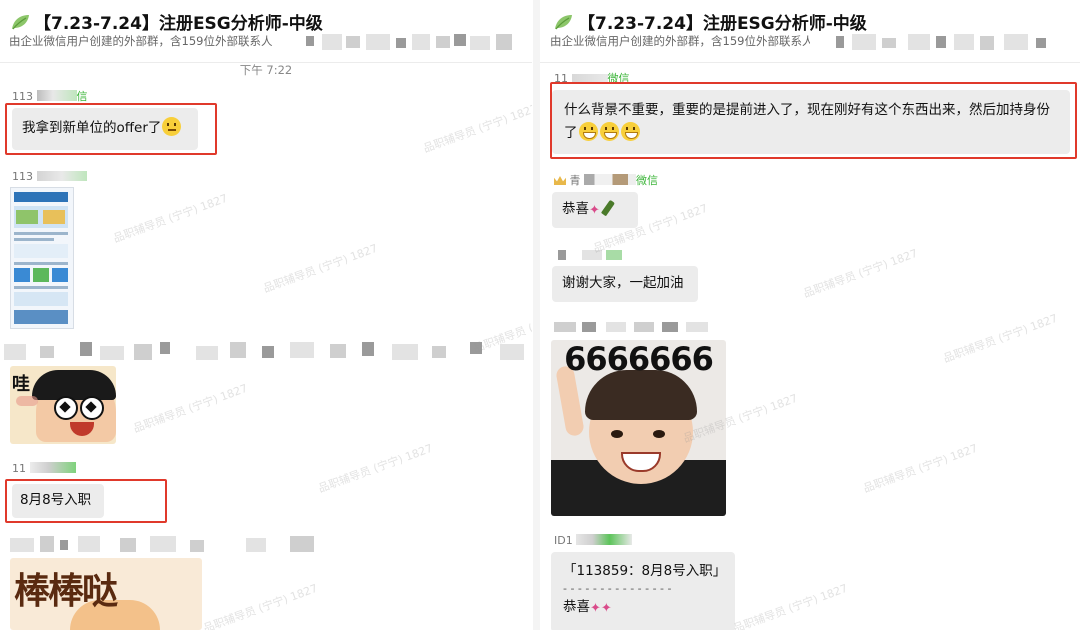 This screenshot has height=630, width=1080. Describe the element at coordinates (42, 258) in the screenshot. I see `image-attachment` at that location.